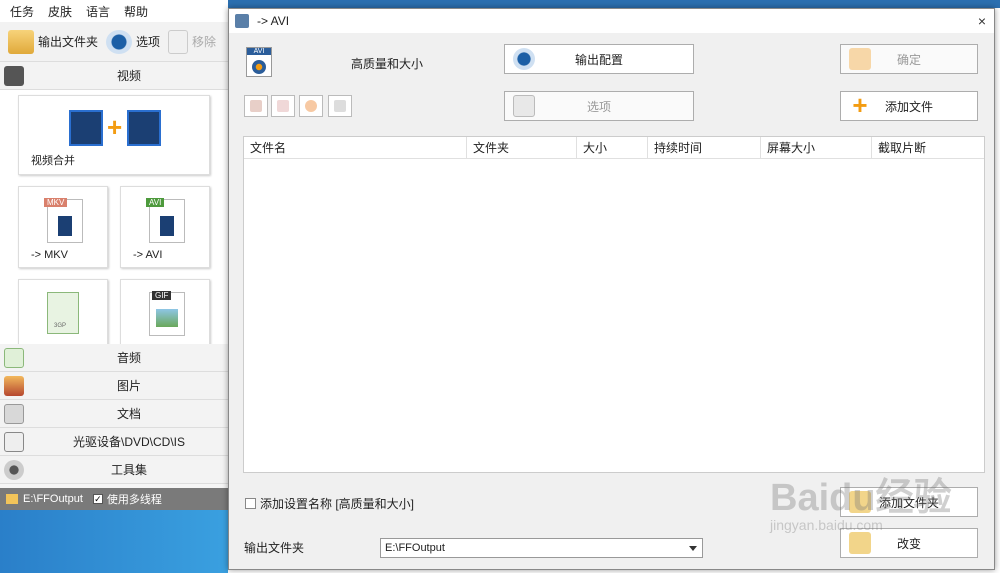 Image resolution: width=1000 pixels, height=573 pixels. I want to click on menu-help: 帮助, so click(136, 11).